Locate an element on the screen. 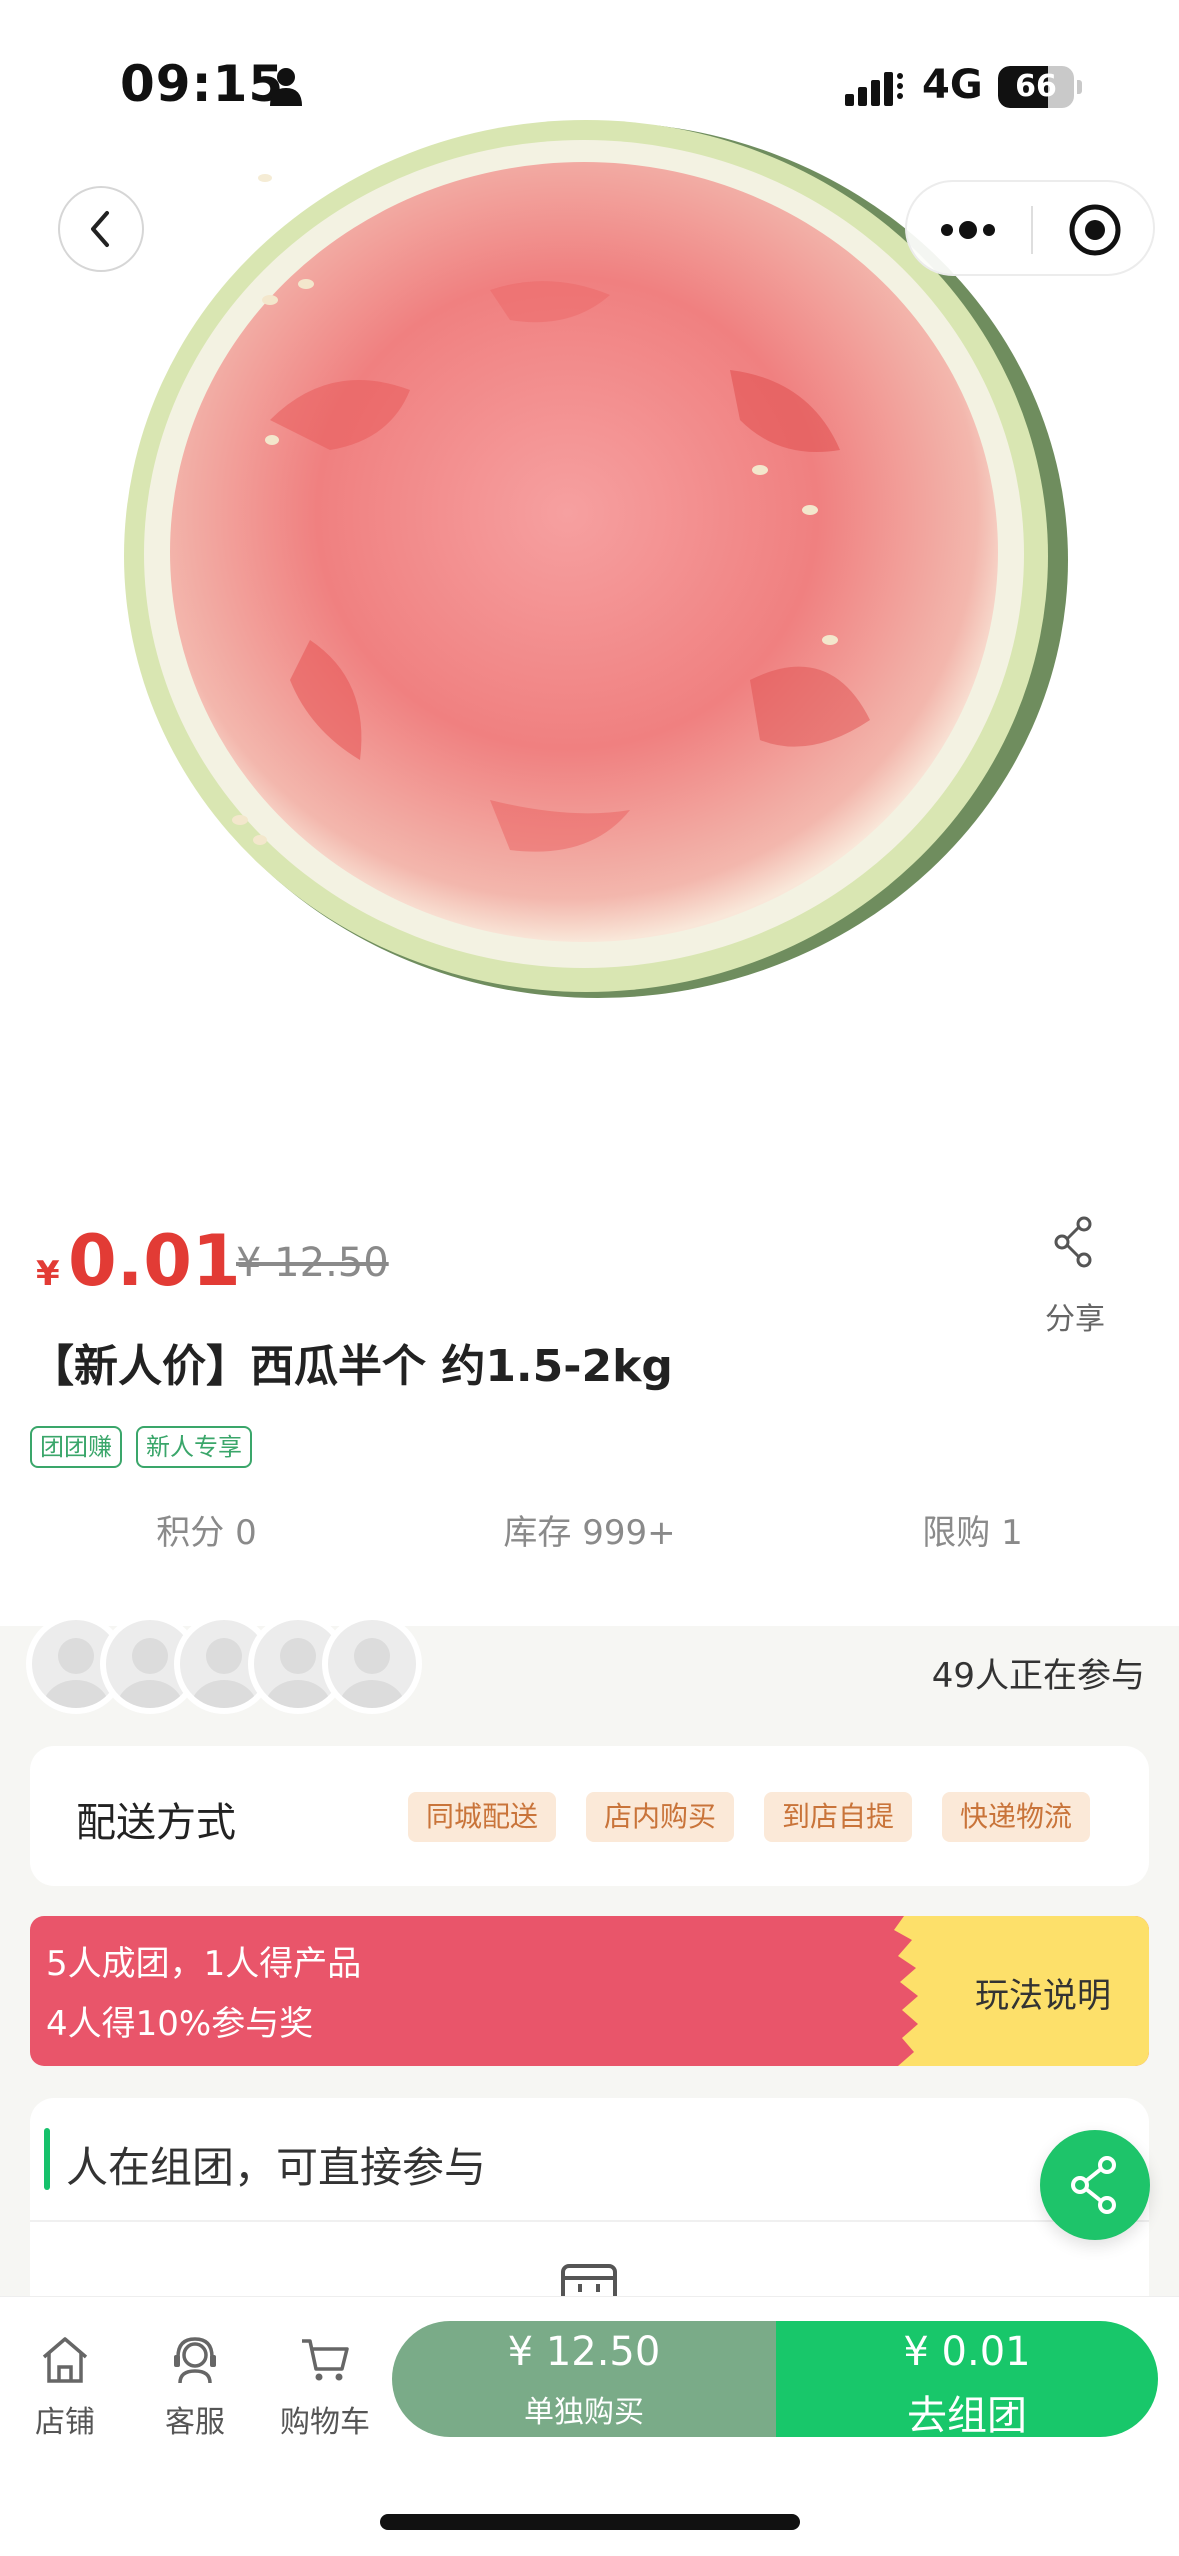 This screenshot has height=2556, width=1179. banner-zigzag is located at coordinates (891, 1991).